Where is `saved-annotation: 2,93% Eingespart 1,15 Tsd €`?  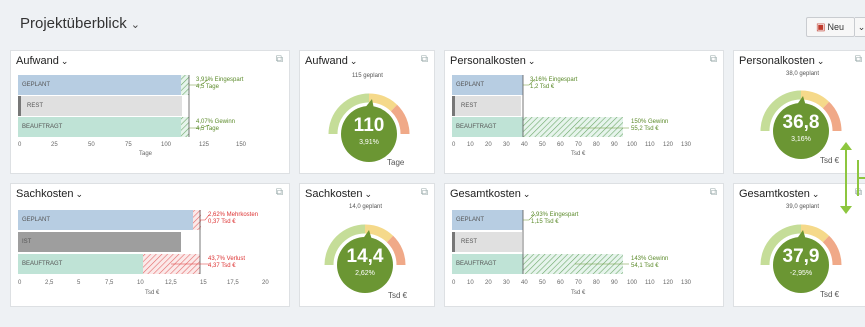 saved-annotation: 2,93% Eingespart 1,15 Tsd € is located at coordinates (555, 218).